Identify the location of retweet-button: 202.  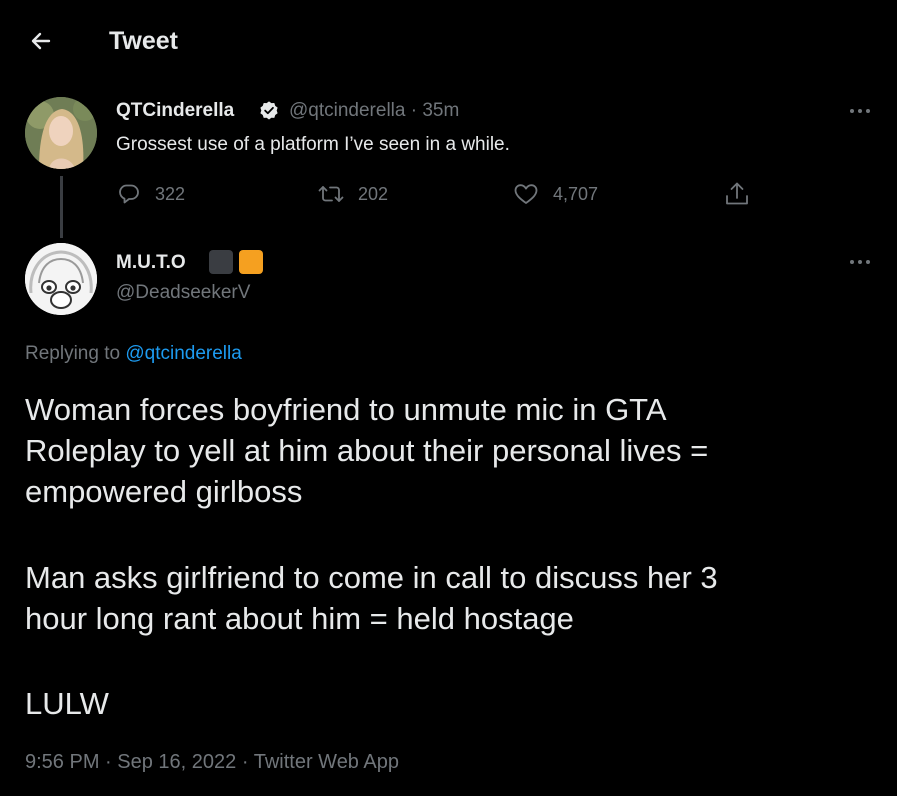
(353, 194).